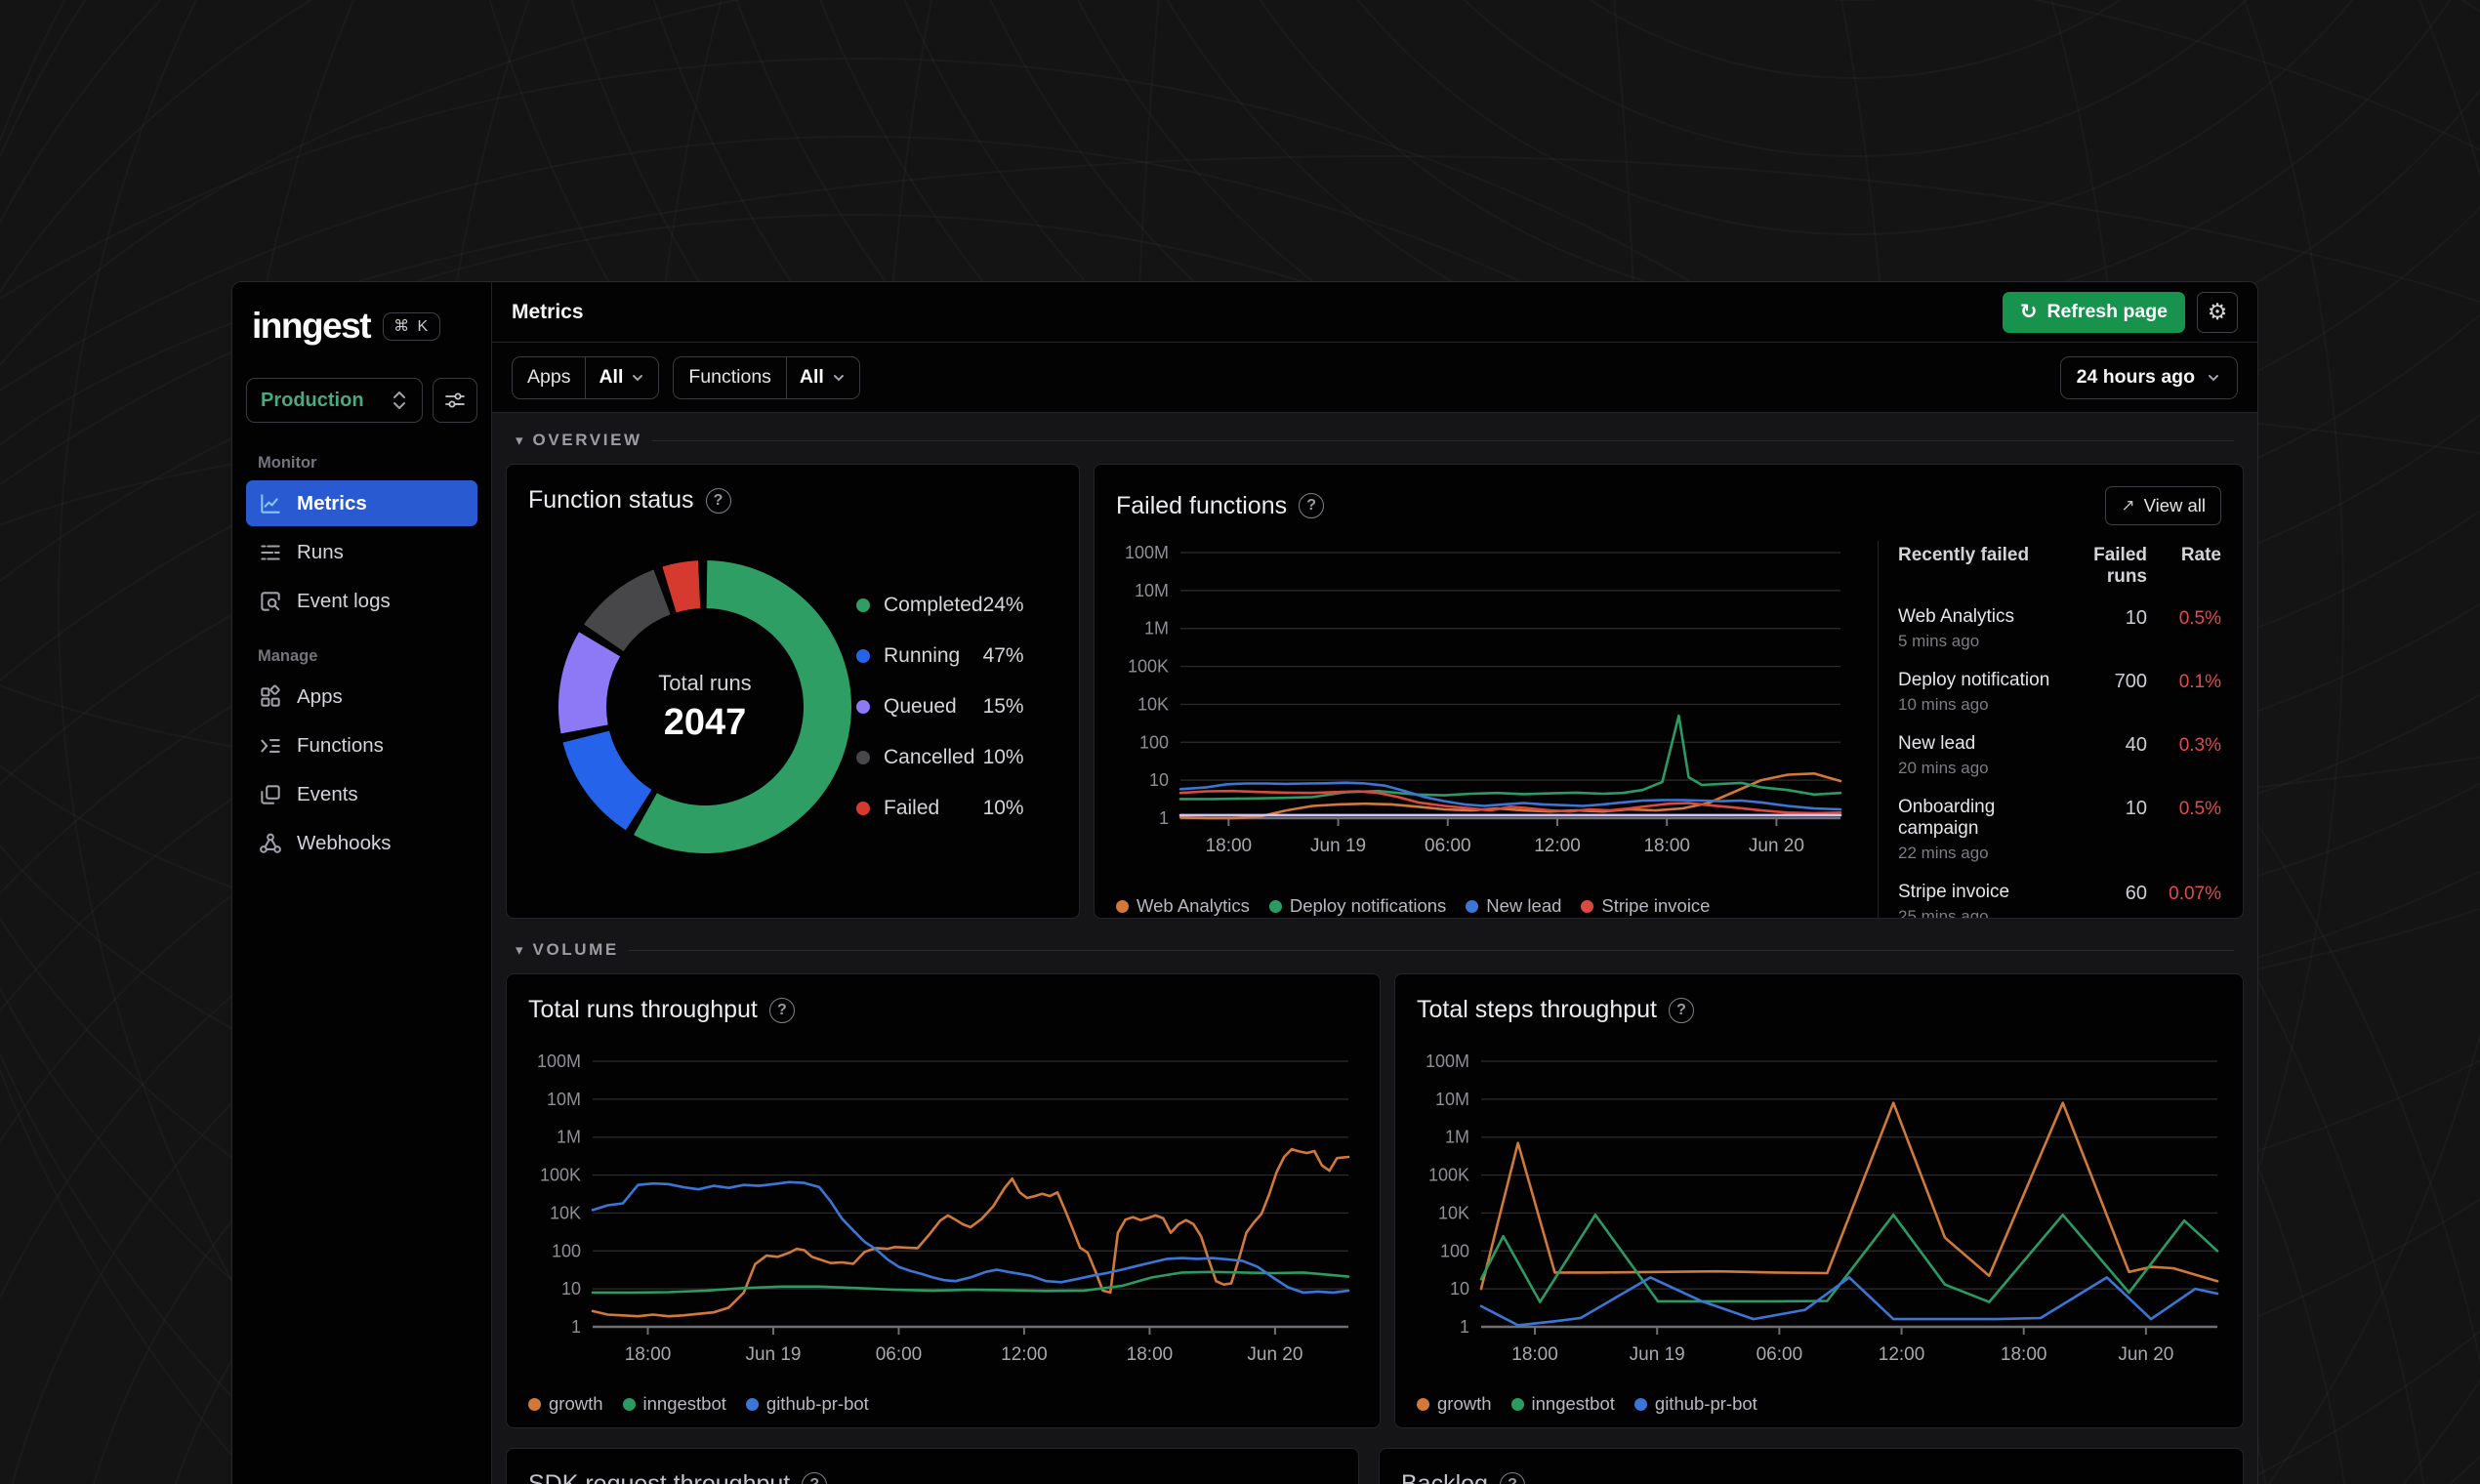 This screenshot has width=2480, height=1484. Describe the element at coordinates (1537, 1010) in the screenshot. I see `total-steps-throughput-title: Total steps throughput` at that location.